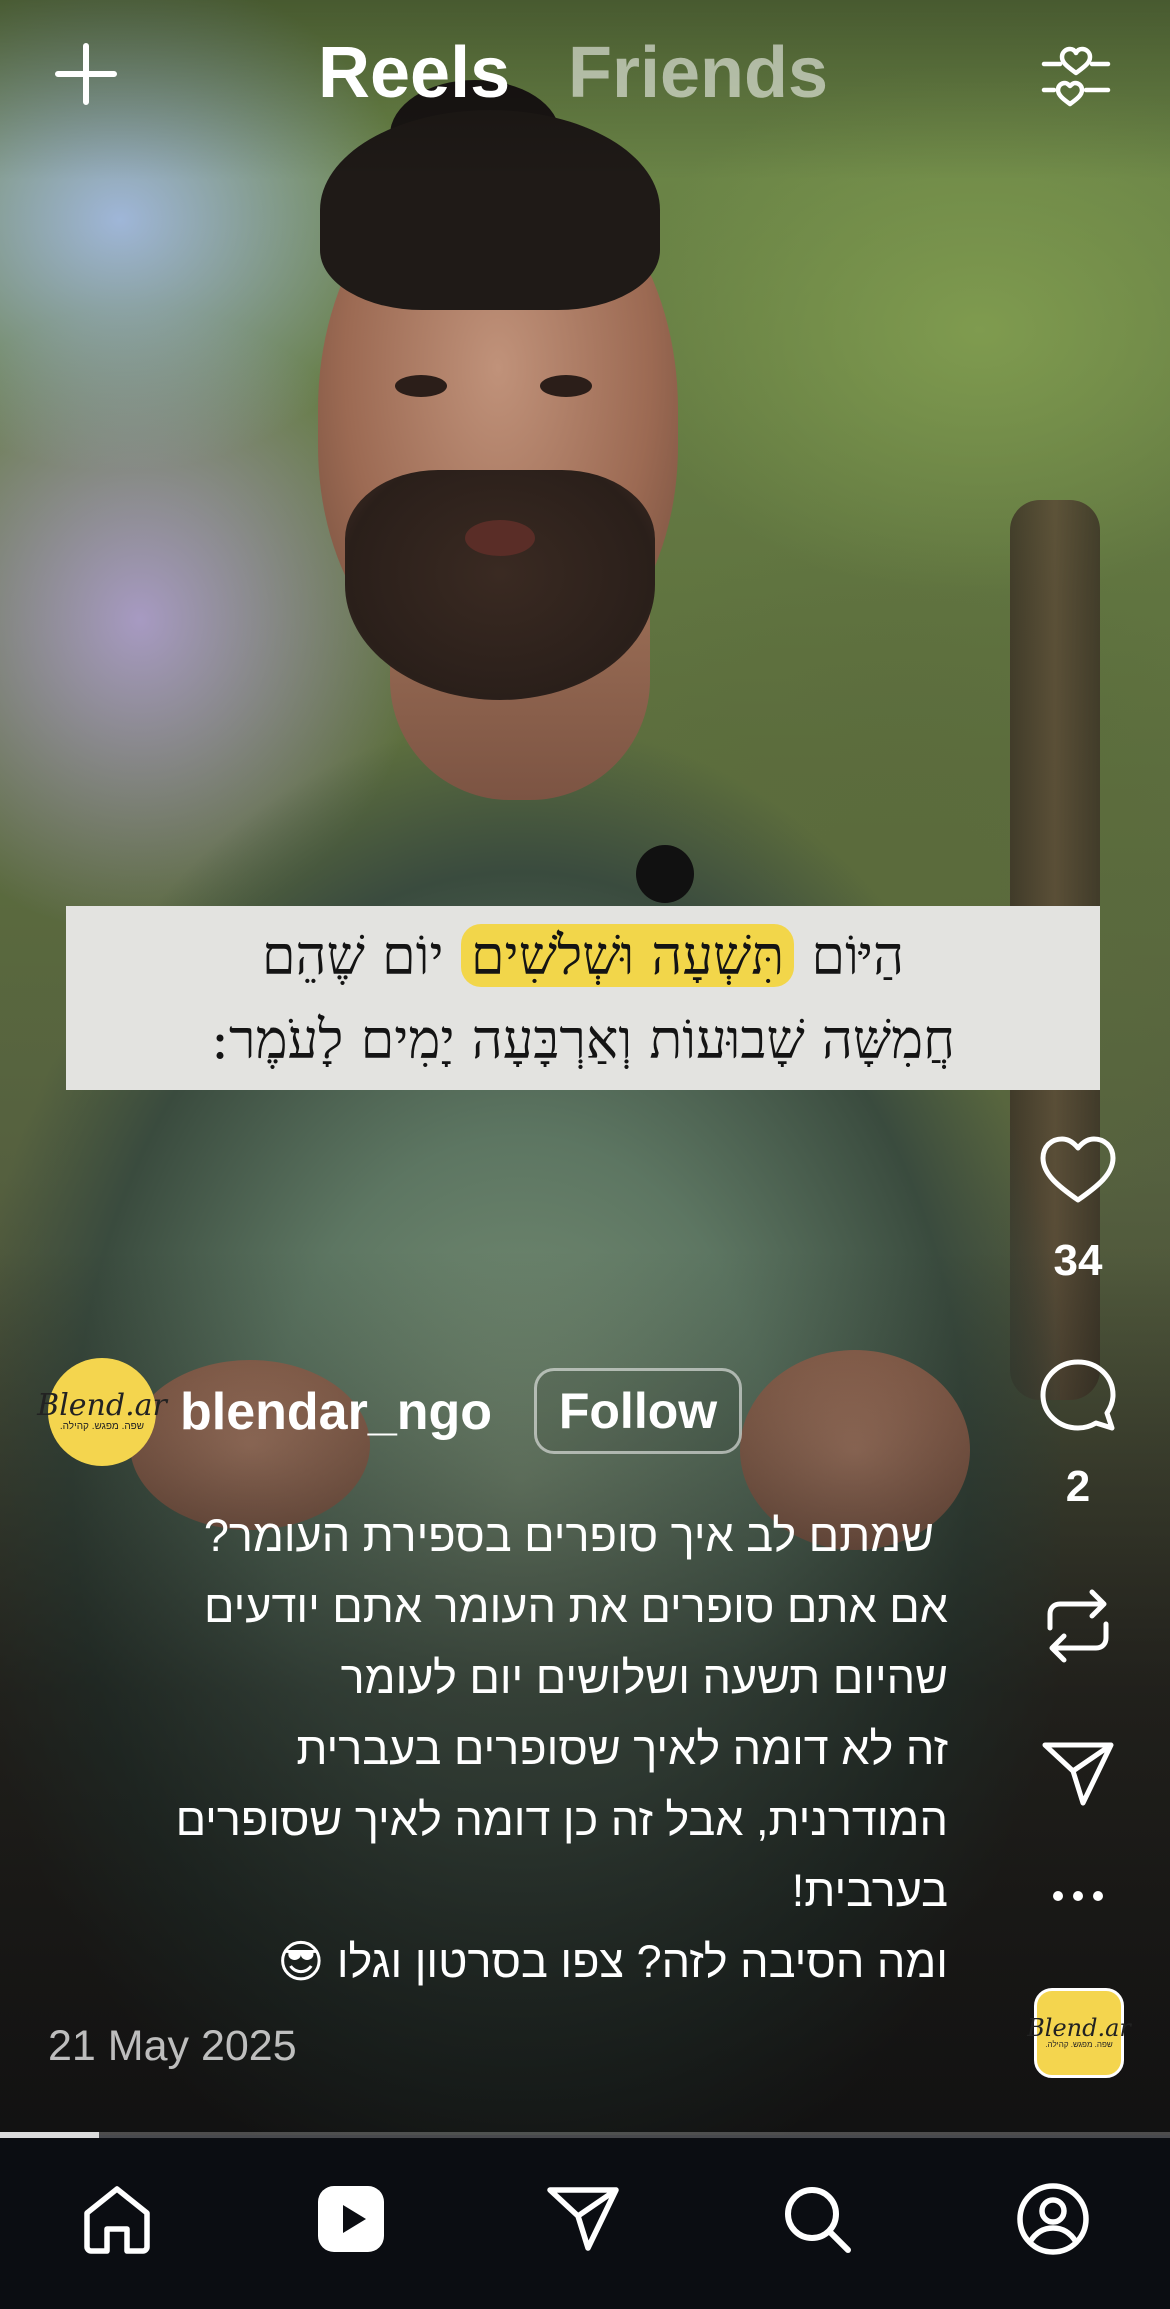 The height and width of the screenshot is (2309, 1170). I want to click on more-icon, so click(1078, 1896).